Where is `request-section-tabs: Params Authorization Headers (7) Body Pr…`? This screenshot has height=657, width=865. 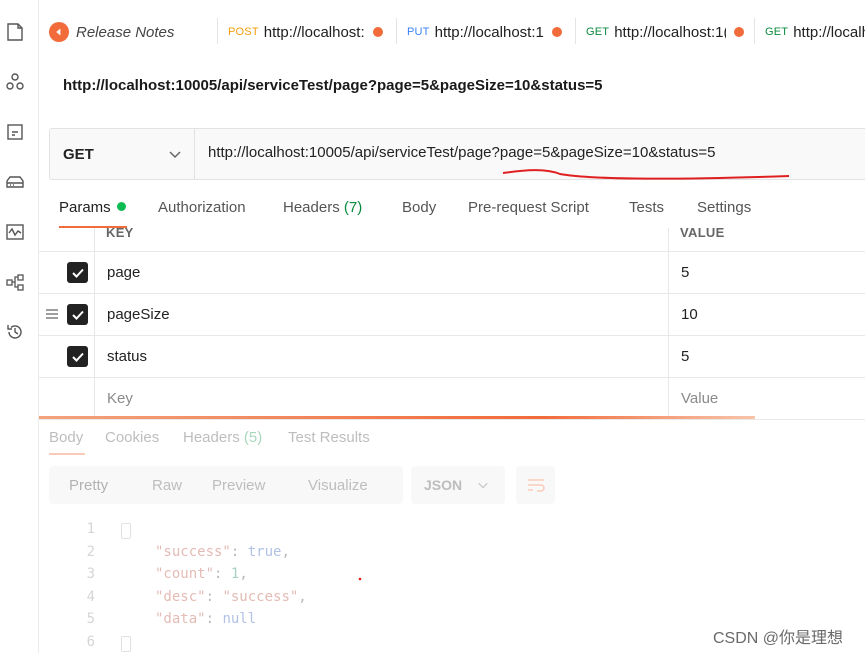
request-section-tabs: Params Authorization Headers (7) Body Pr… is located at coordinates (452, 208).